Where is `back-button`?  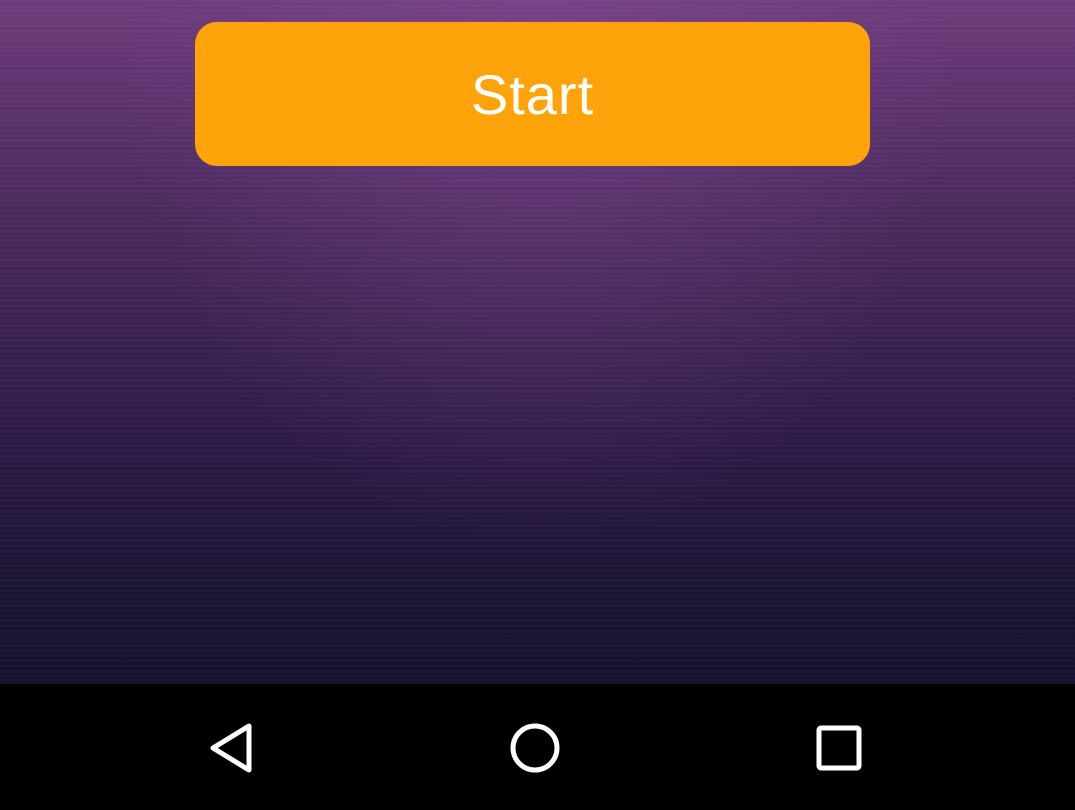 back-button is located at coordinates (233, 748).